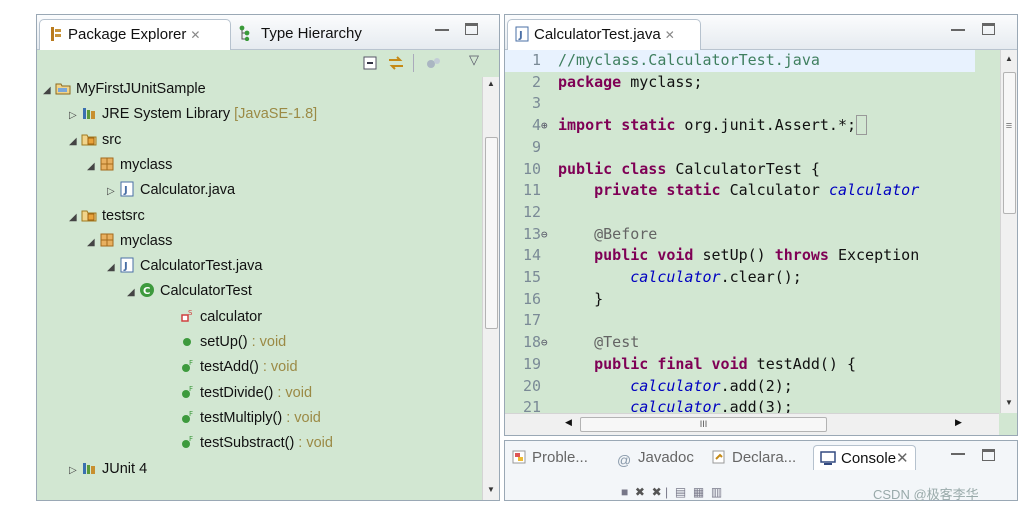 This screenshot has width=1034, height=510. Describe the element at coordinates (108, 469) in the screenshot. I see `tree-item: ▷ JUnit 4` at that location.